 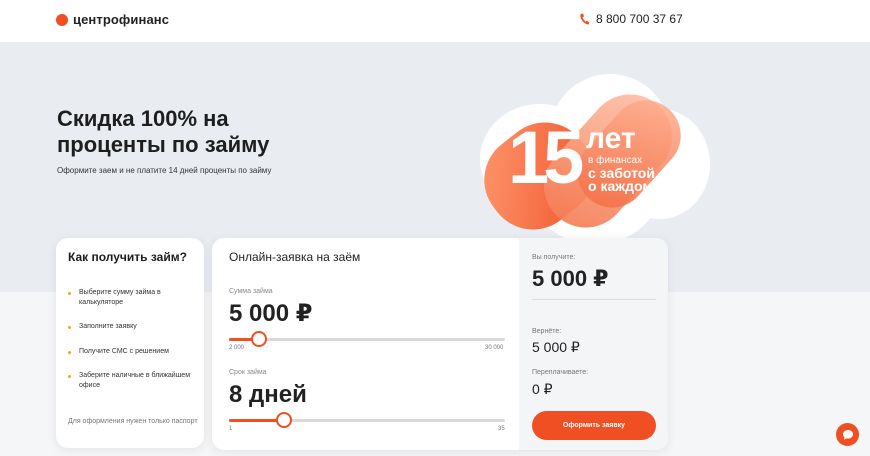 I want to click on promo-years: лет, so click(x=611, y=138).